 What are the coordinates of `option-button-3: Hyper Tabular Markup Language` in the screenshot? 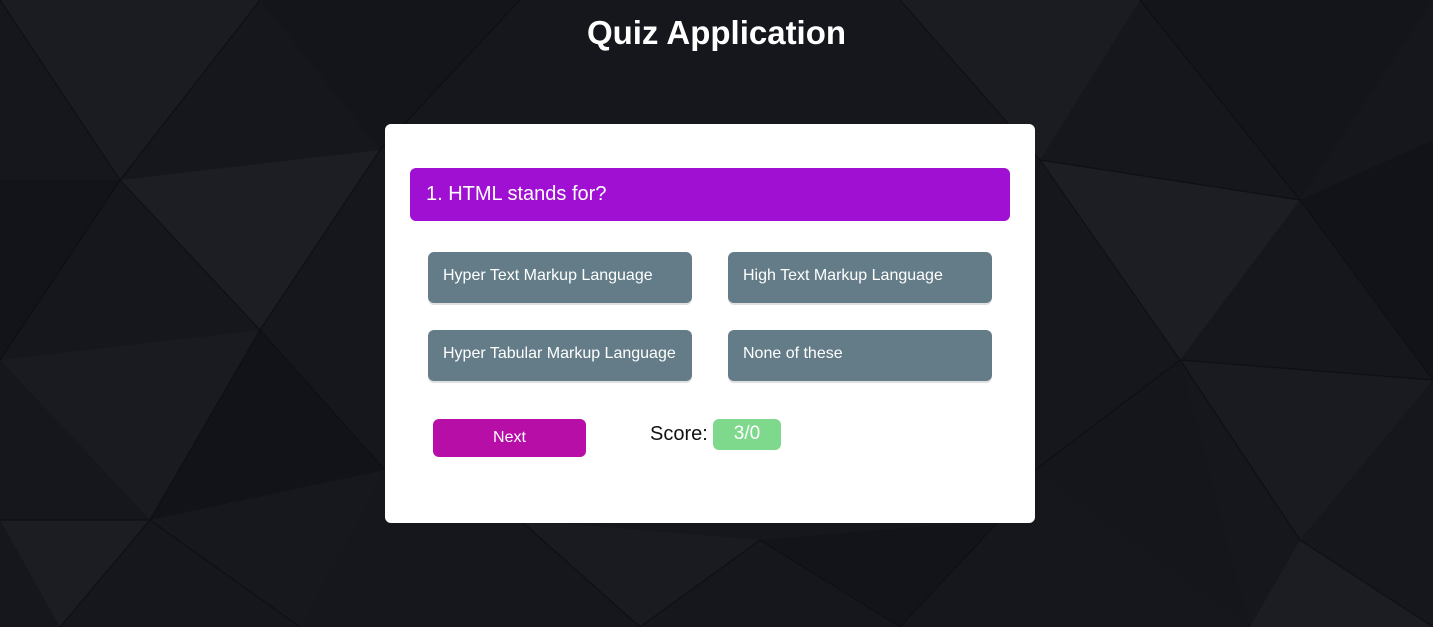 It's located at (560, 355).